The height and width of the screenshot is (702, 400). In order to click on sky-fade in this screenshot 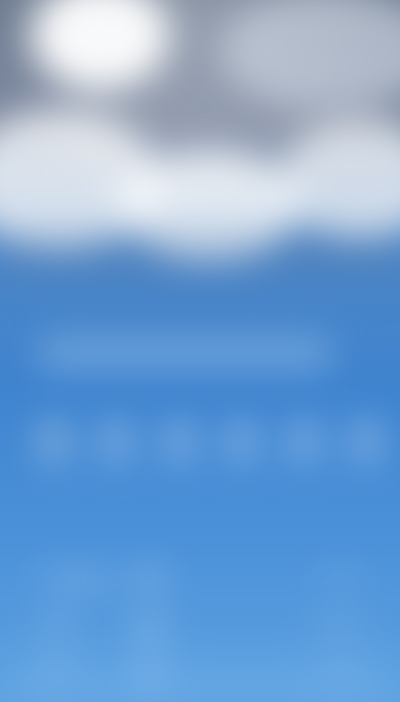, I will do `click(200, 265)`.